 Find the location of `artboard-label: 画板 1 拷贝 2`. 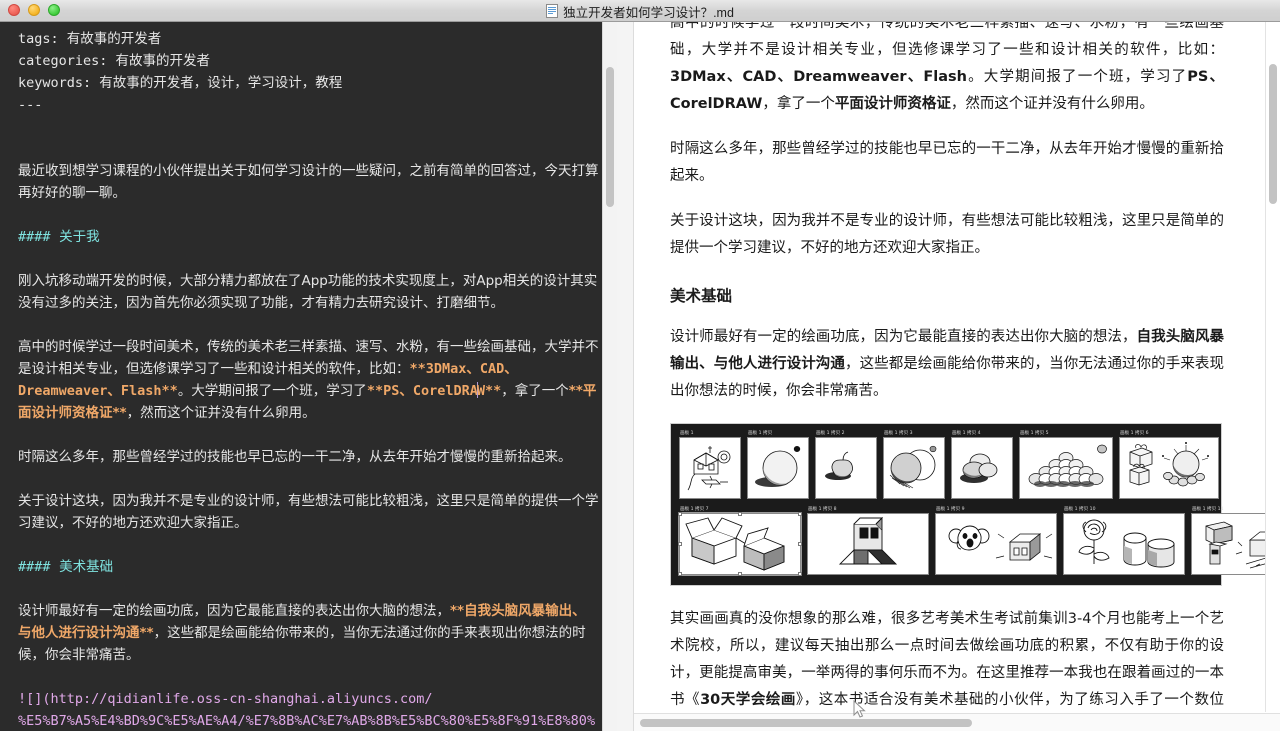

artboard-label: 画板 1 拷贝 2 is located at coordinates (830, 433).